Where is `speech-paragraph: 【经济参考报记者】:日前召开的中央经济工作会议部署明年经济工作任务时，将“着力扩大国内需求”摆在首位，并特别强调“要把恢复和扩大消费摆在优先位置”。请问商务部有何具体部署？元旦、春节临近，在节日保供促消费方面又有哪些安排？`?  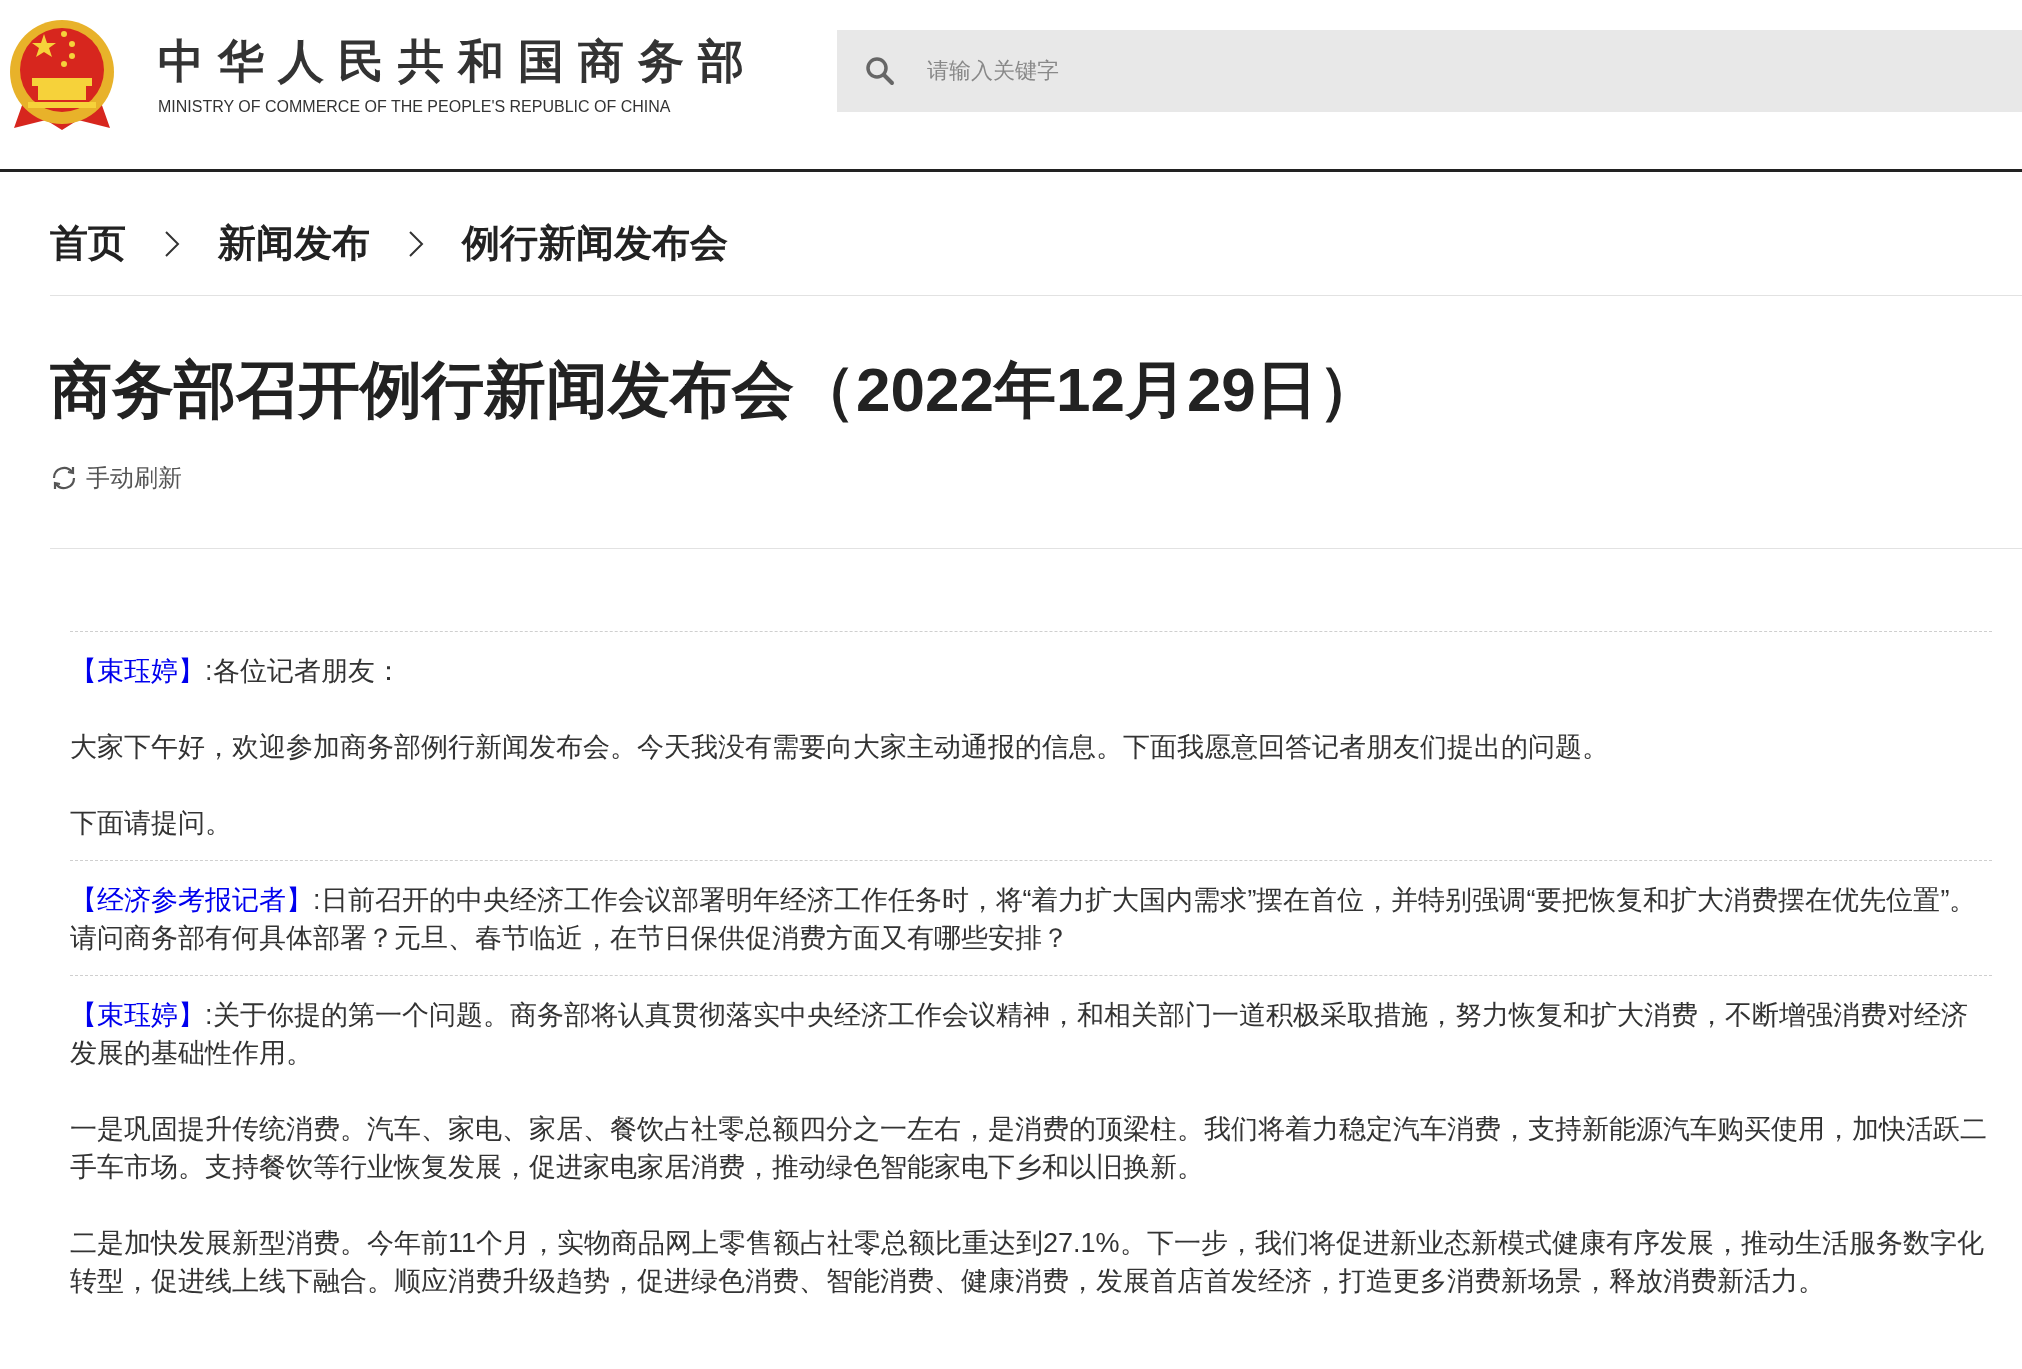 speech-paragraph: 【经济参考报记者】:日前召开的中央经济工作会议部署明年经济工作任务时，将“着力扩大国内需求”摆在首位，并特别强调“要把恢复和扩大消费摆在优先位置”。请问商务部有何具体部署？元旦、春节临近，在节日保供促消费方面又有哪些安排？ is located at coordinates (1024, 919).